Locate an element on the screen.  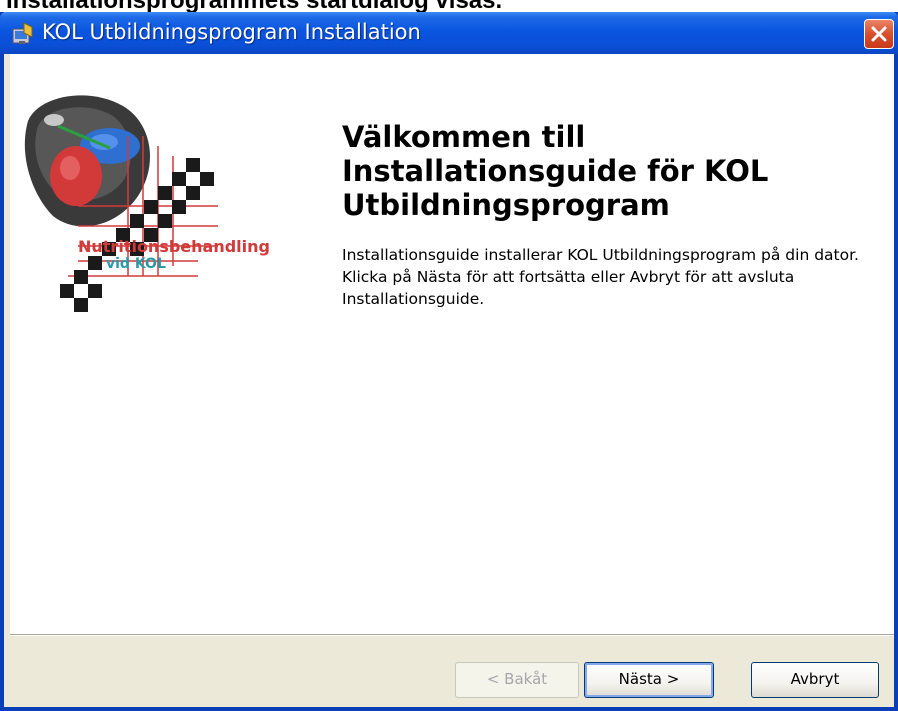
back-button: < Bakåt is located at coordinates (517, 680).